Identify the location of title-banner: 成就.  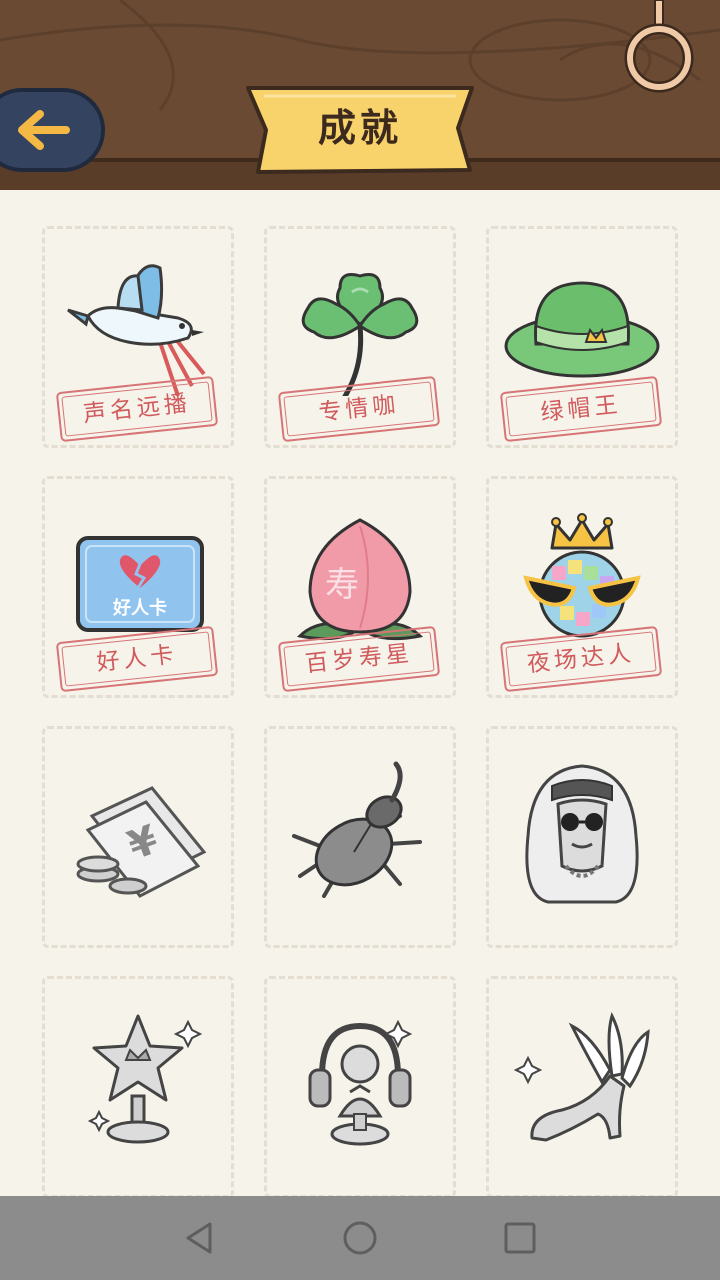
(360, 128).